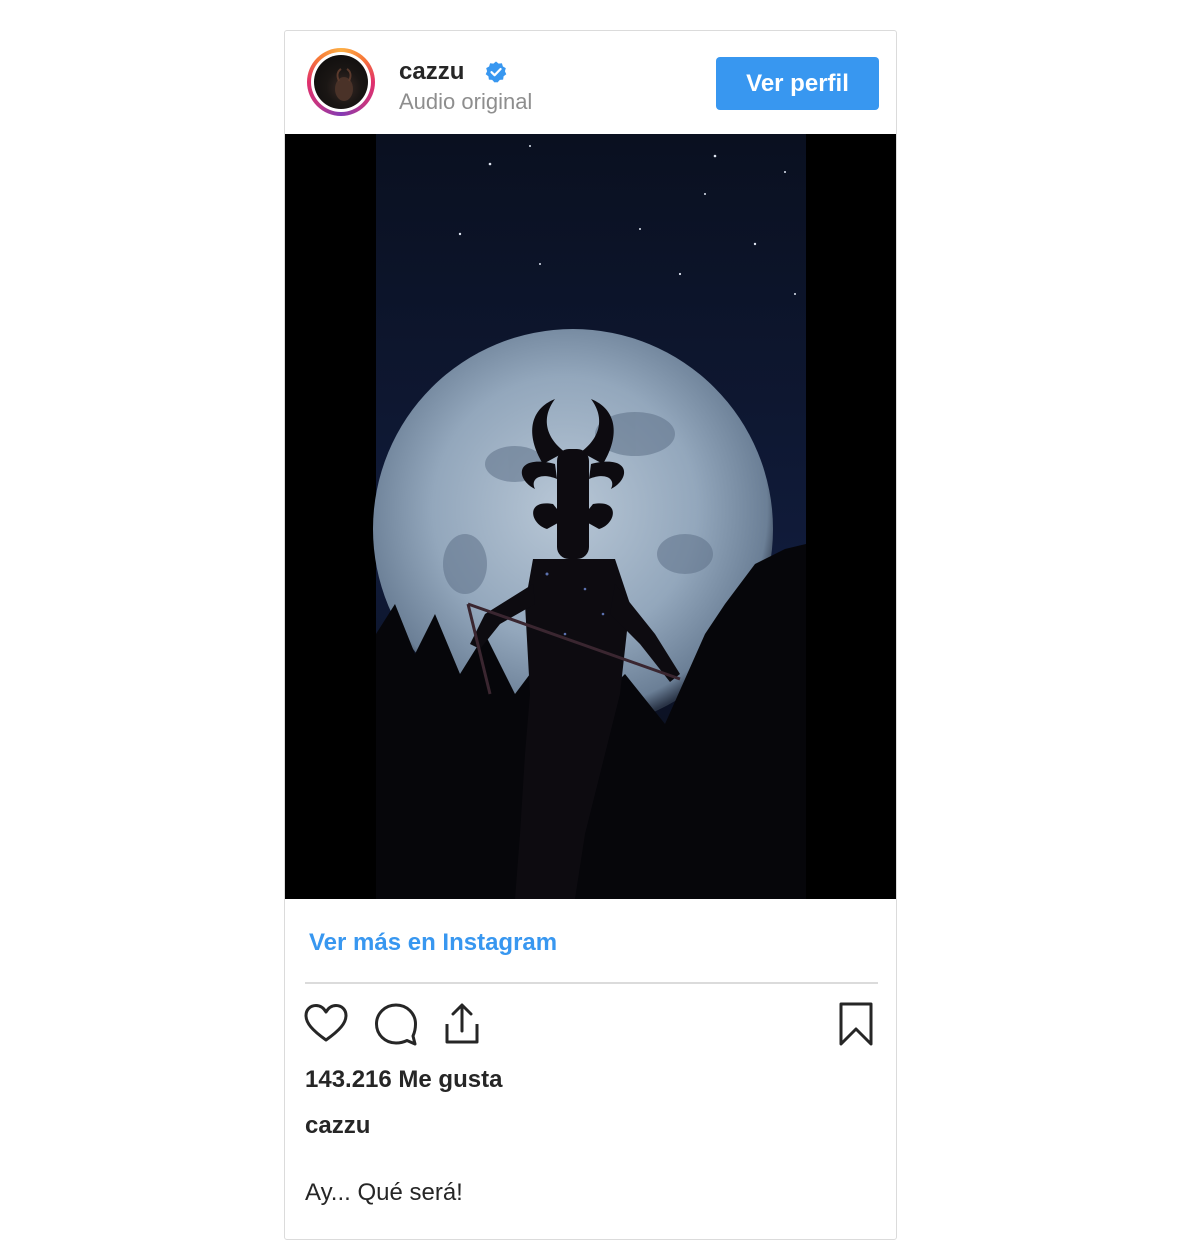 This screenshot has width=1200, height=1240. What do you see at coordinates (403, 1080) in the screenshot?
I see `likes-count: 143.216 Me gusta` at bounding box center [403, 1080].